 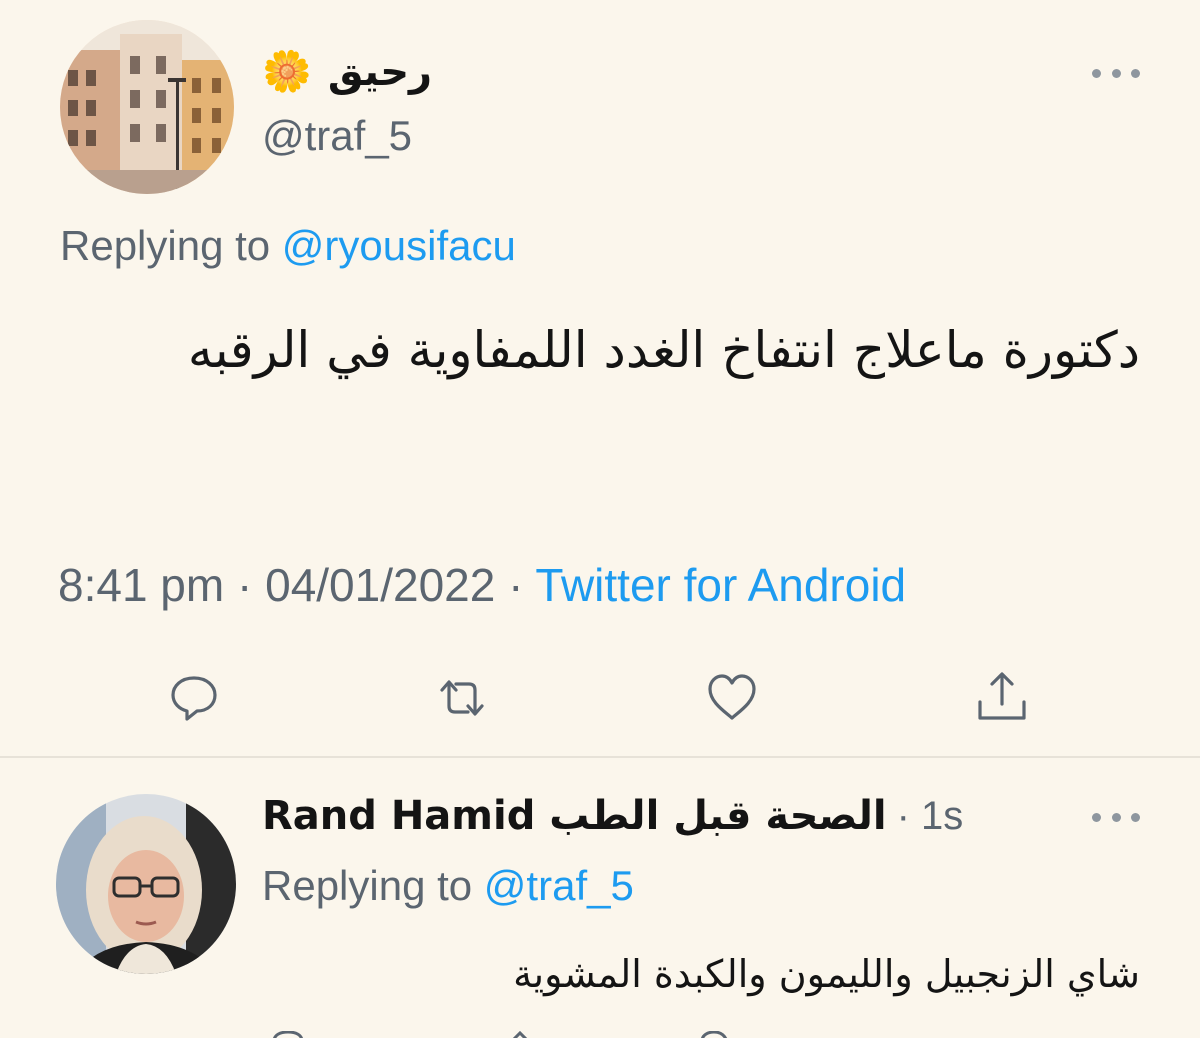 I want to click on reply-tweet-text: شاي الزنجبيل والليمون والكبدة المشوية, so click(x=826, y=974).